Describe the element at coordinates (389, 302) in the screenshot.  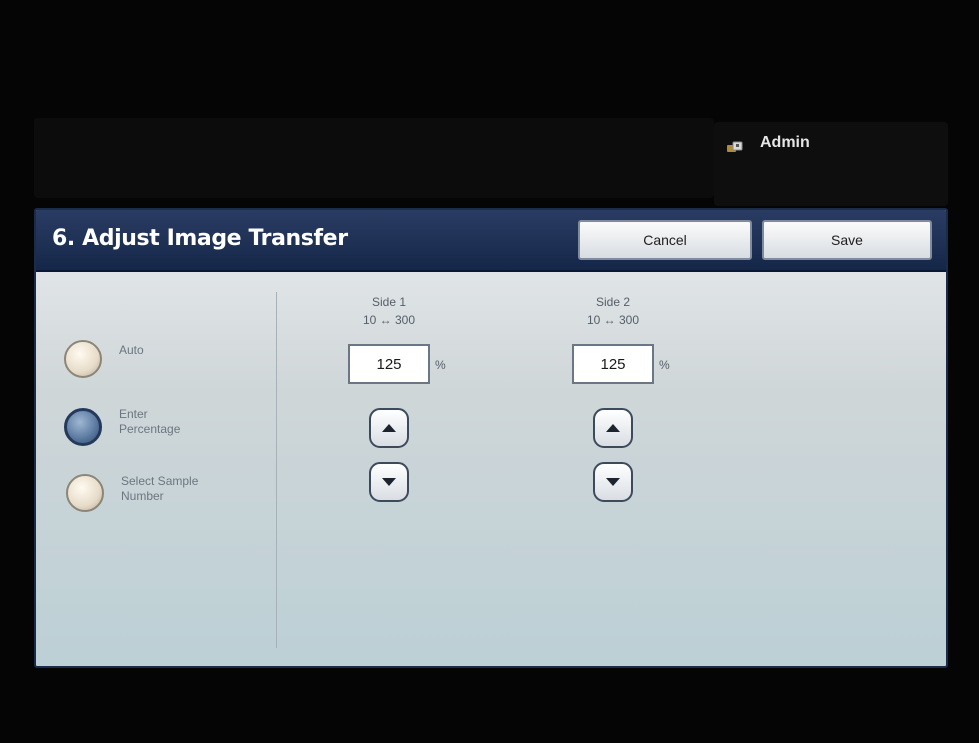
I see `side-1-title: Side 1` at that location.